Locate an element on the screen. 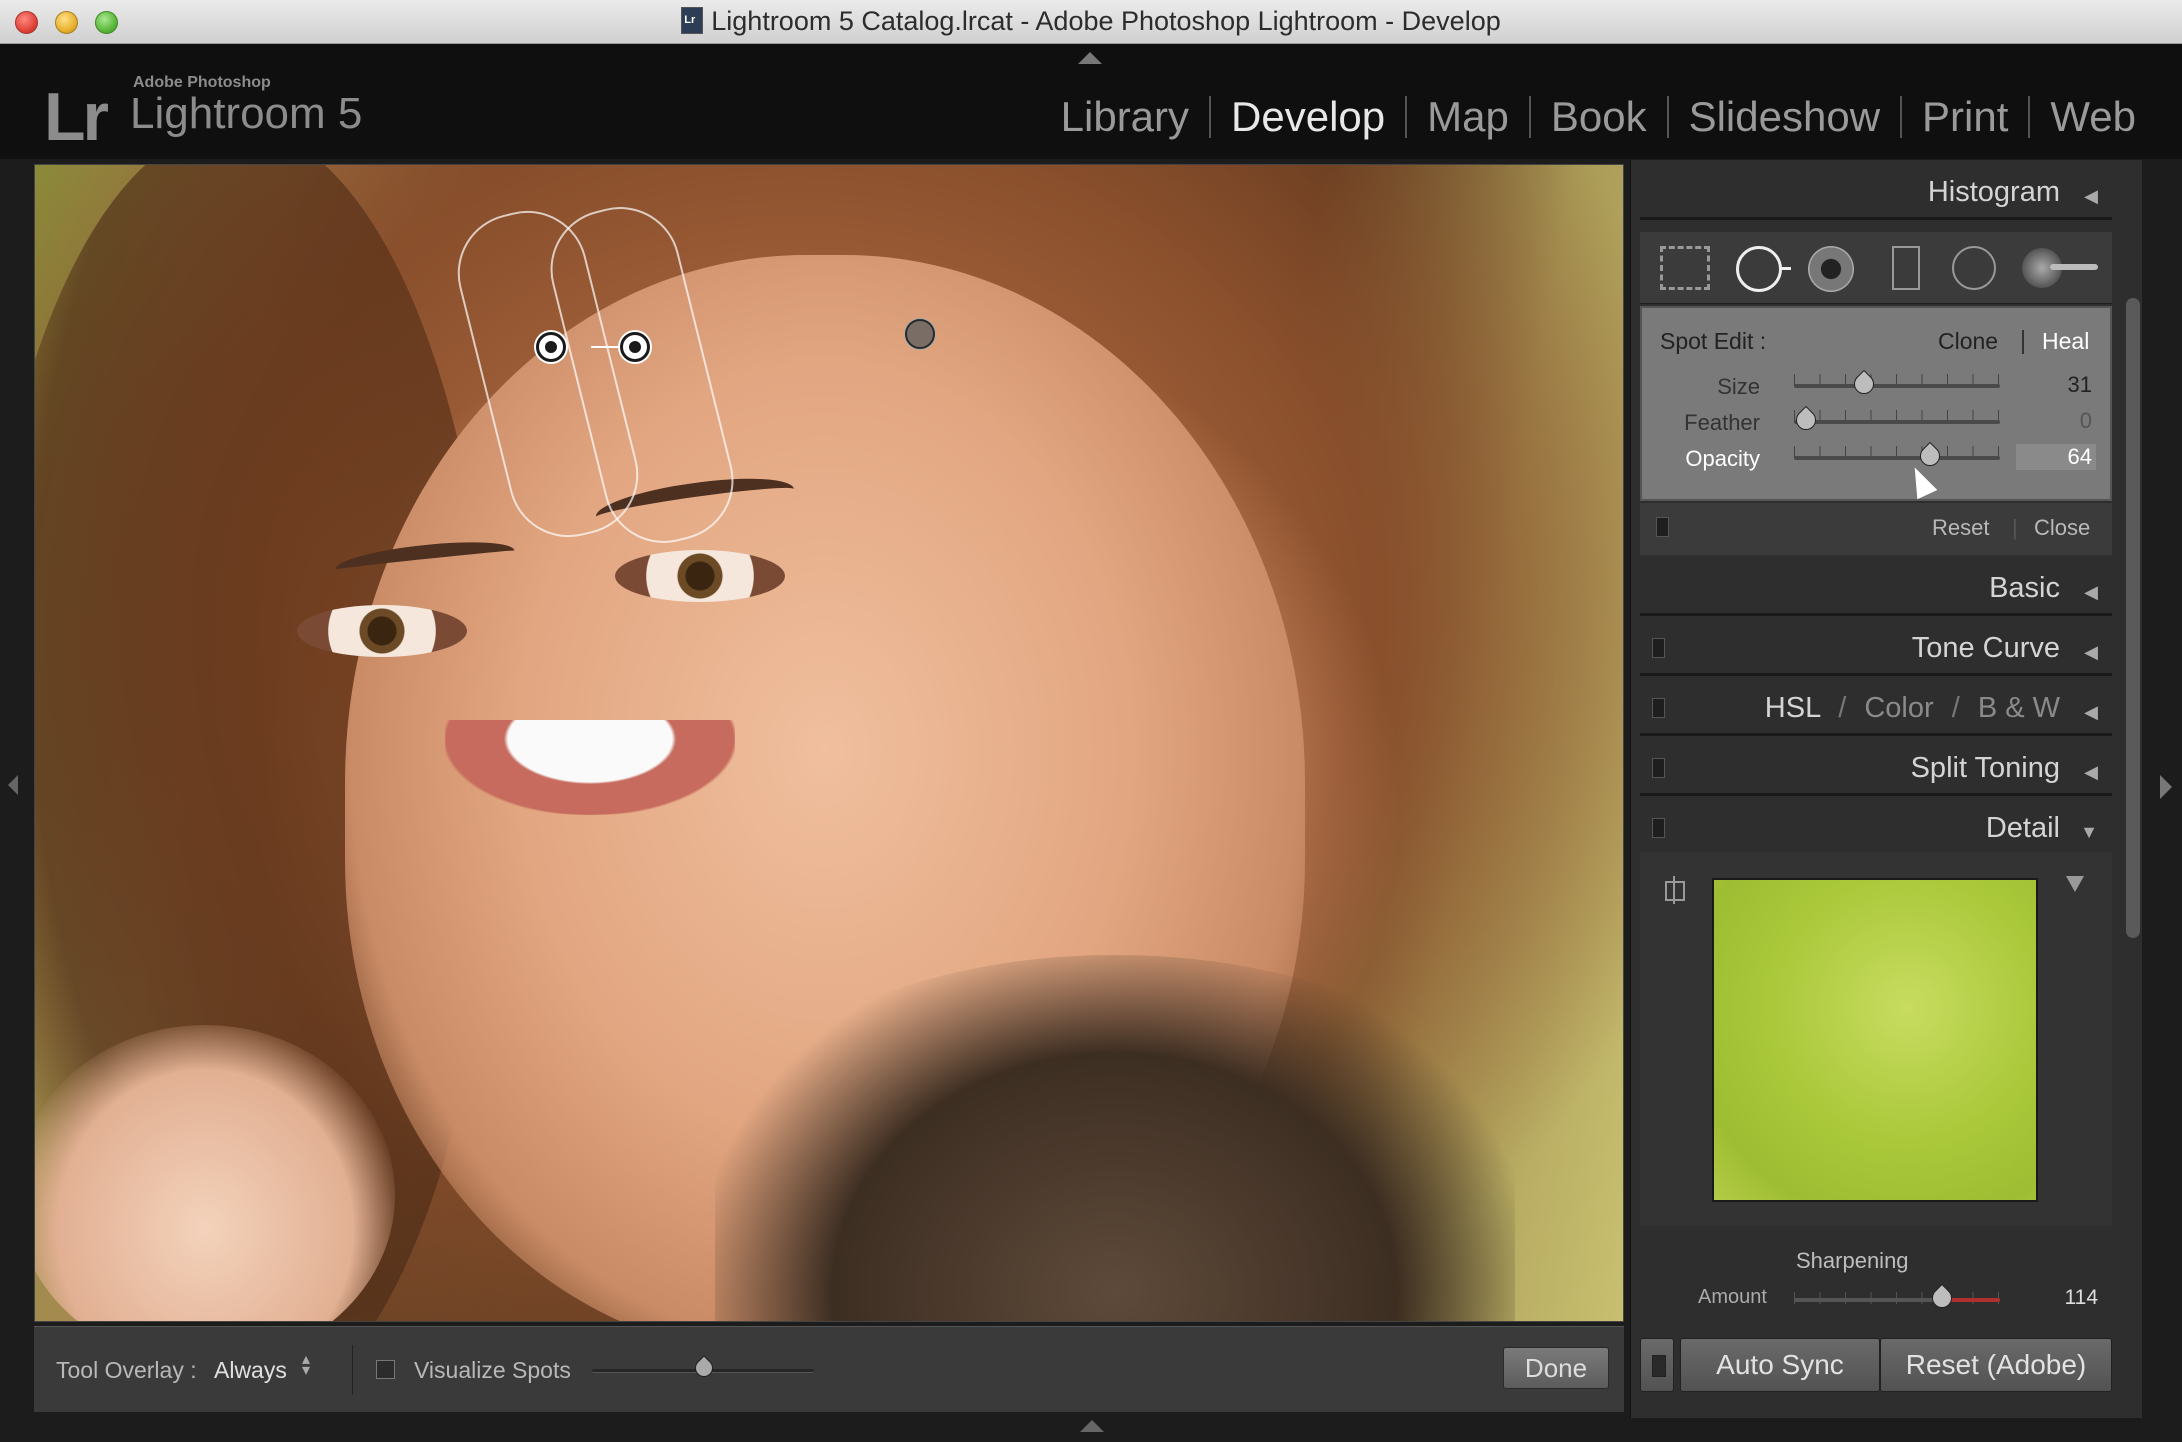 The height and width of the screenshot is (1442, 2182). spot-removal-tool-icon is located at coordinates (1763, 269).